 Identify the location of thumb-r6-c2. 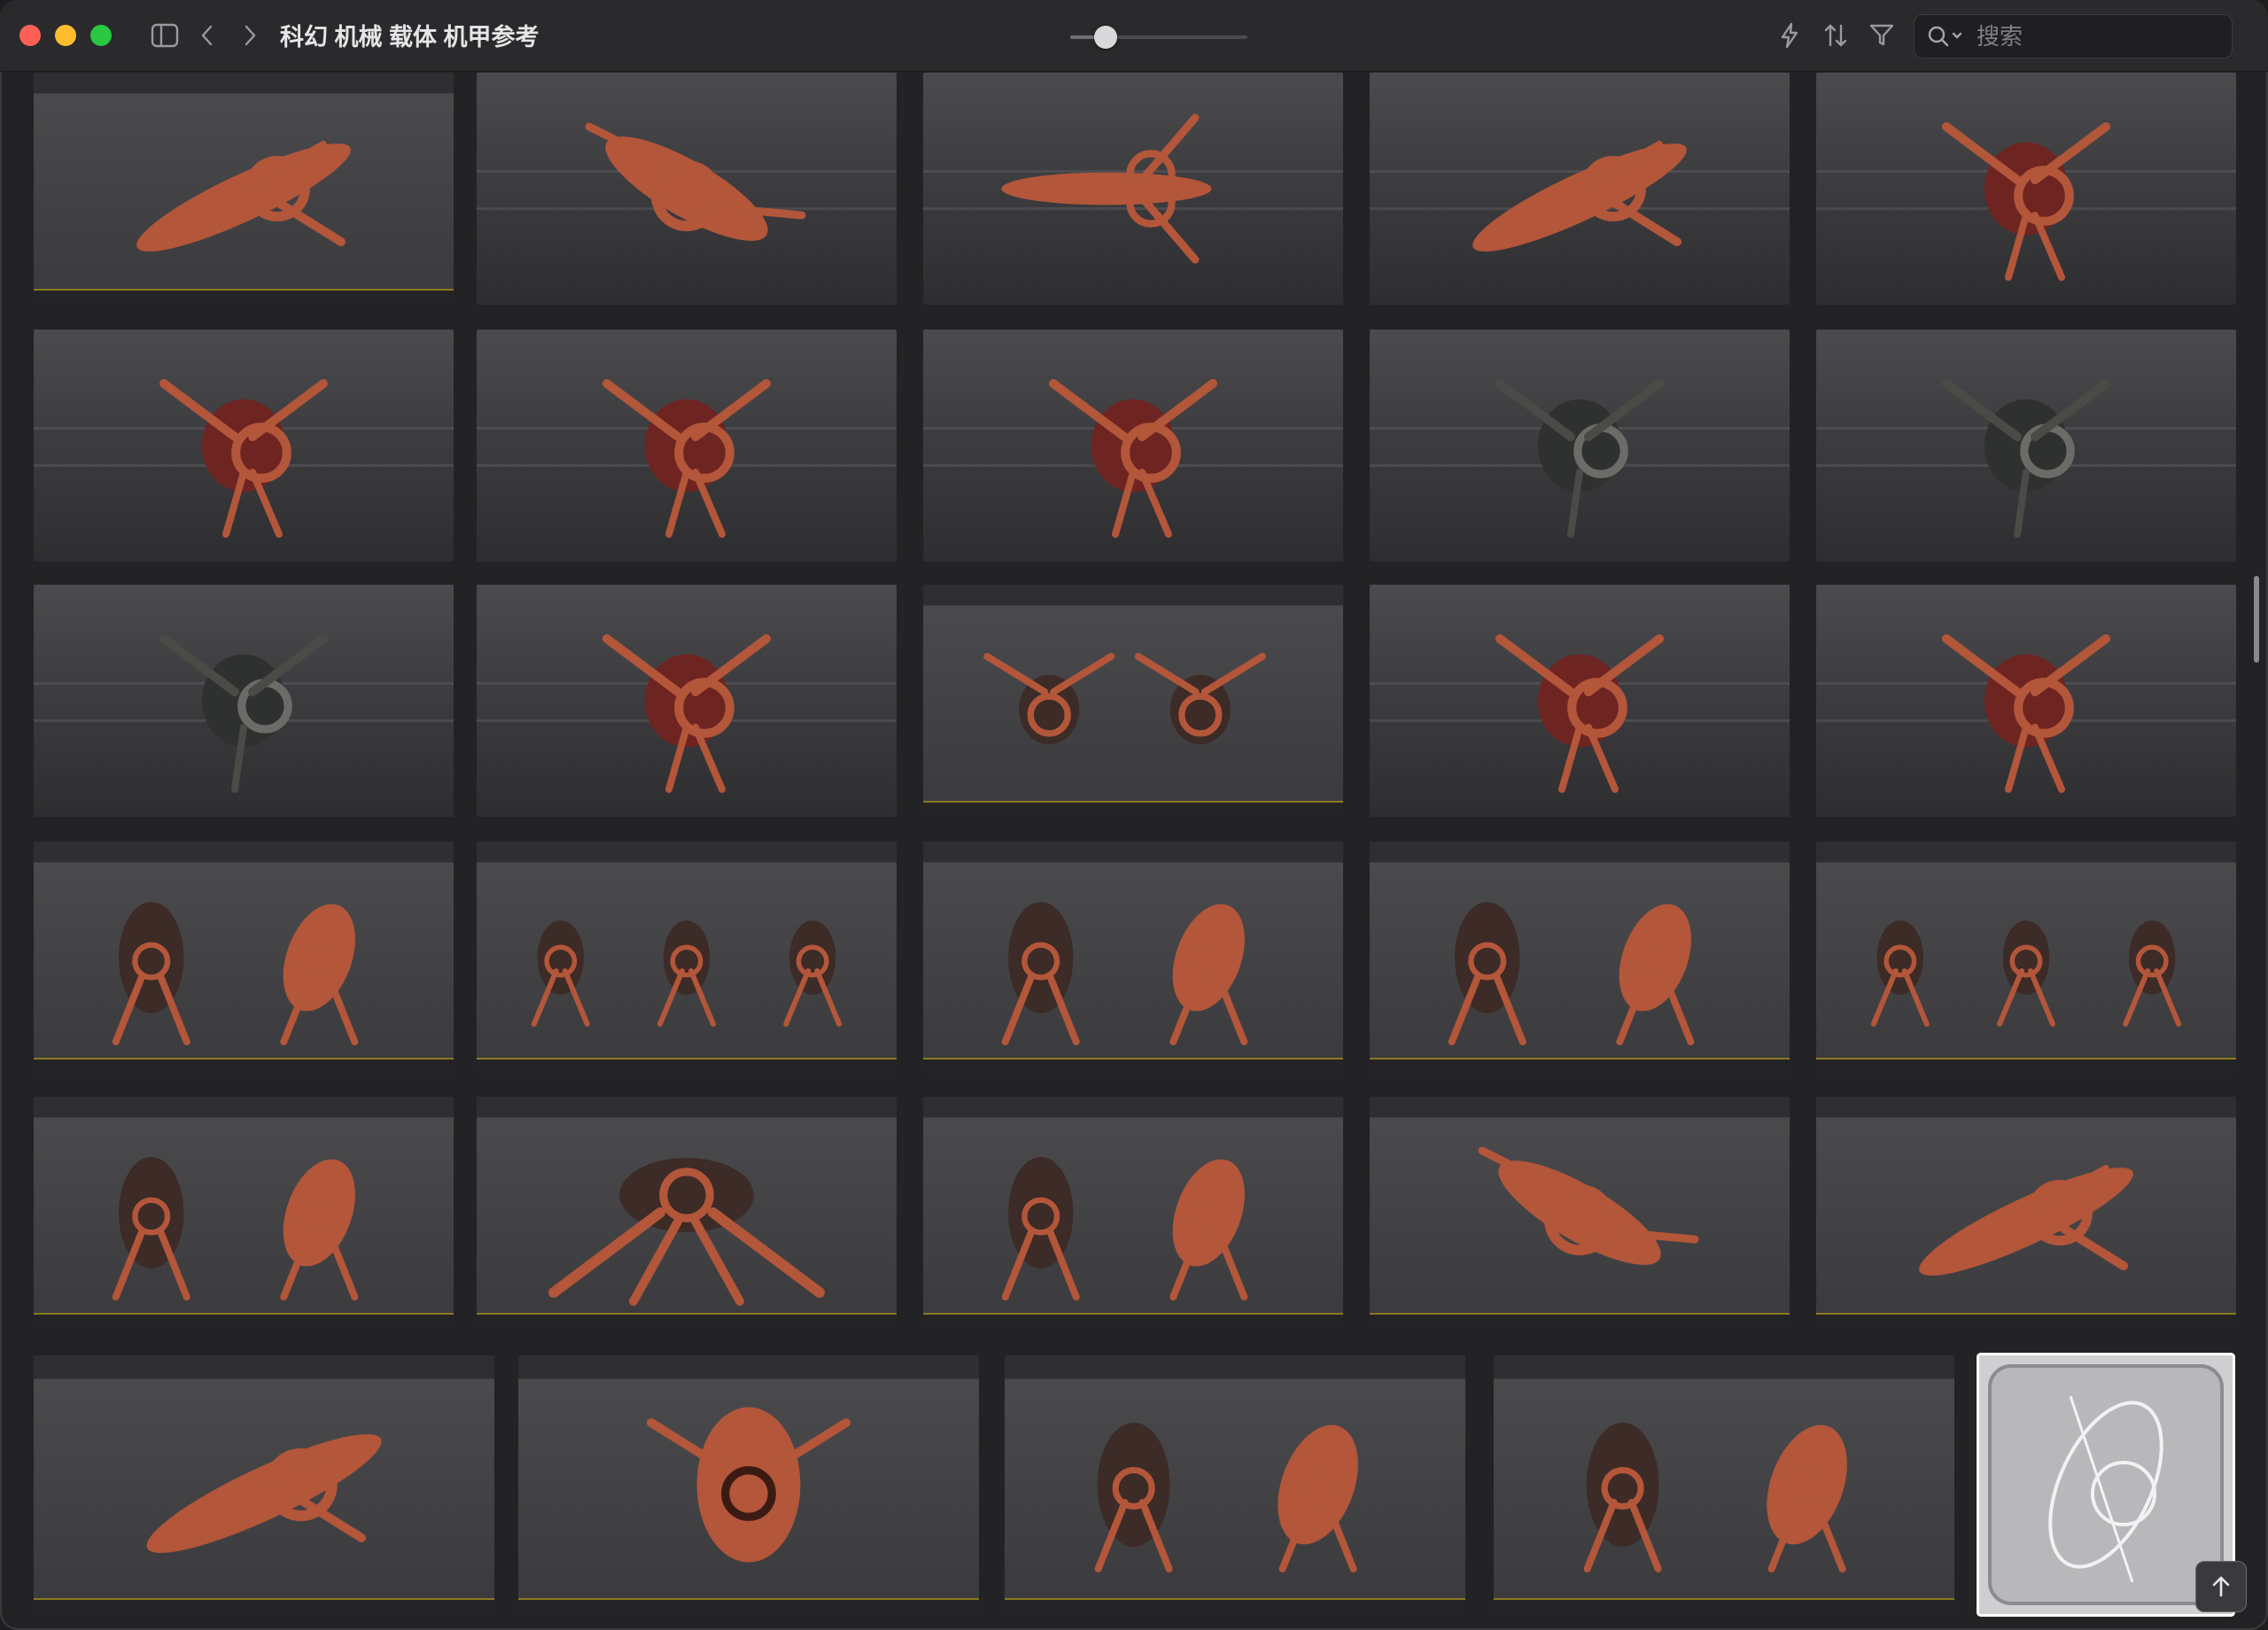
(748, 1484).